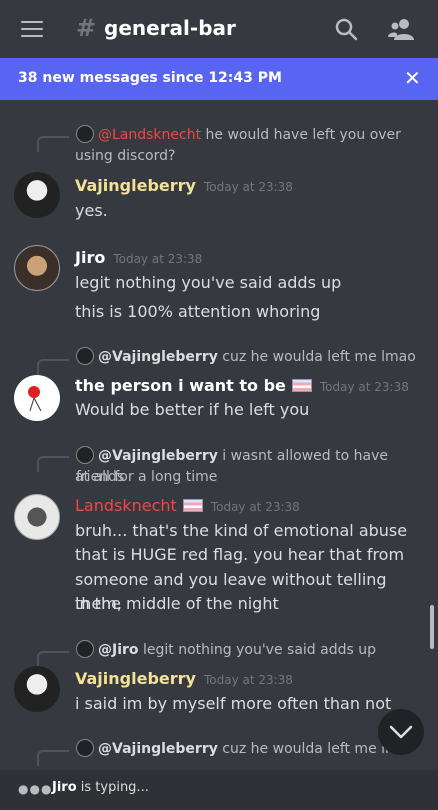 The height and width of the screenshot is (810, 438). What do you see at coordinates (198, 311) in the screenshot?
I see `message-text: this is 100% attention whoring` at bounding box center [198, 311].